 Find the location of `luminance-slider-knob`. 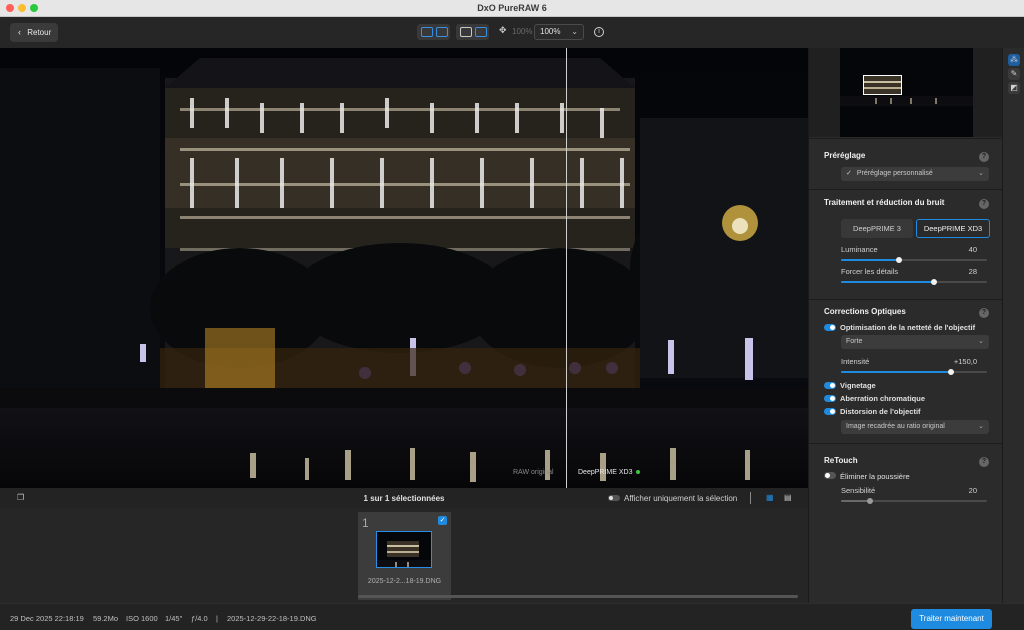

luminance-slider-knob is located at coordinates (899, 260).